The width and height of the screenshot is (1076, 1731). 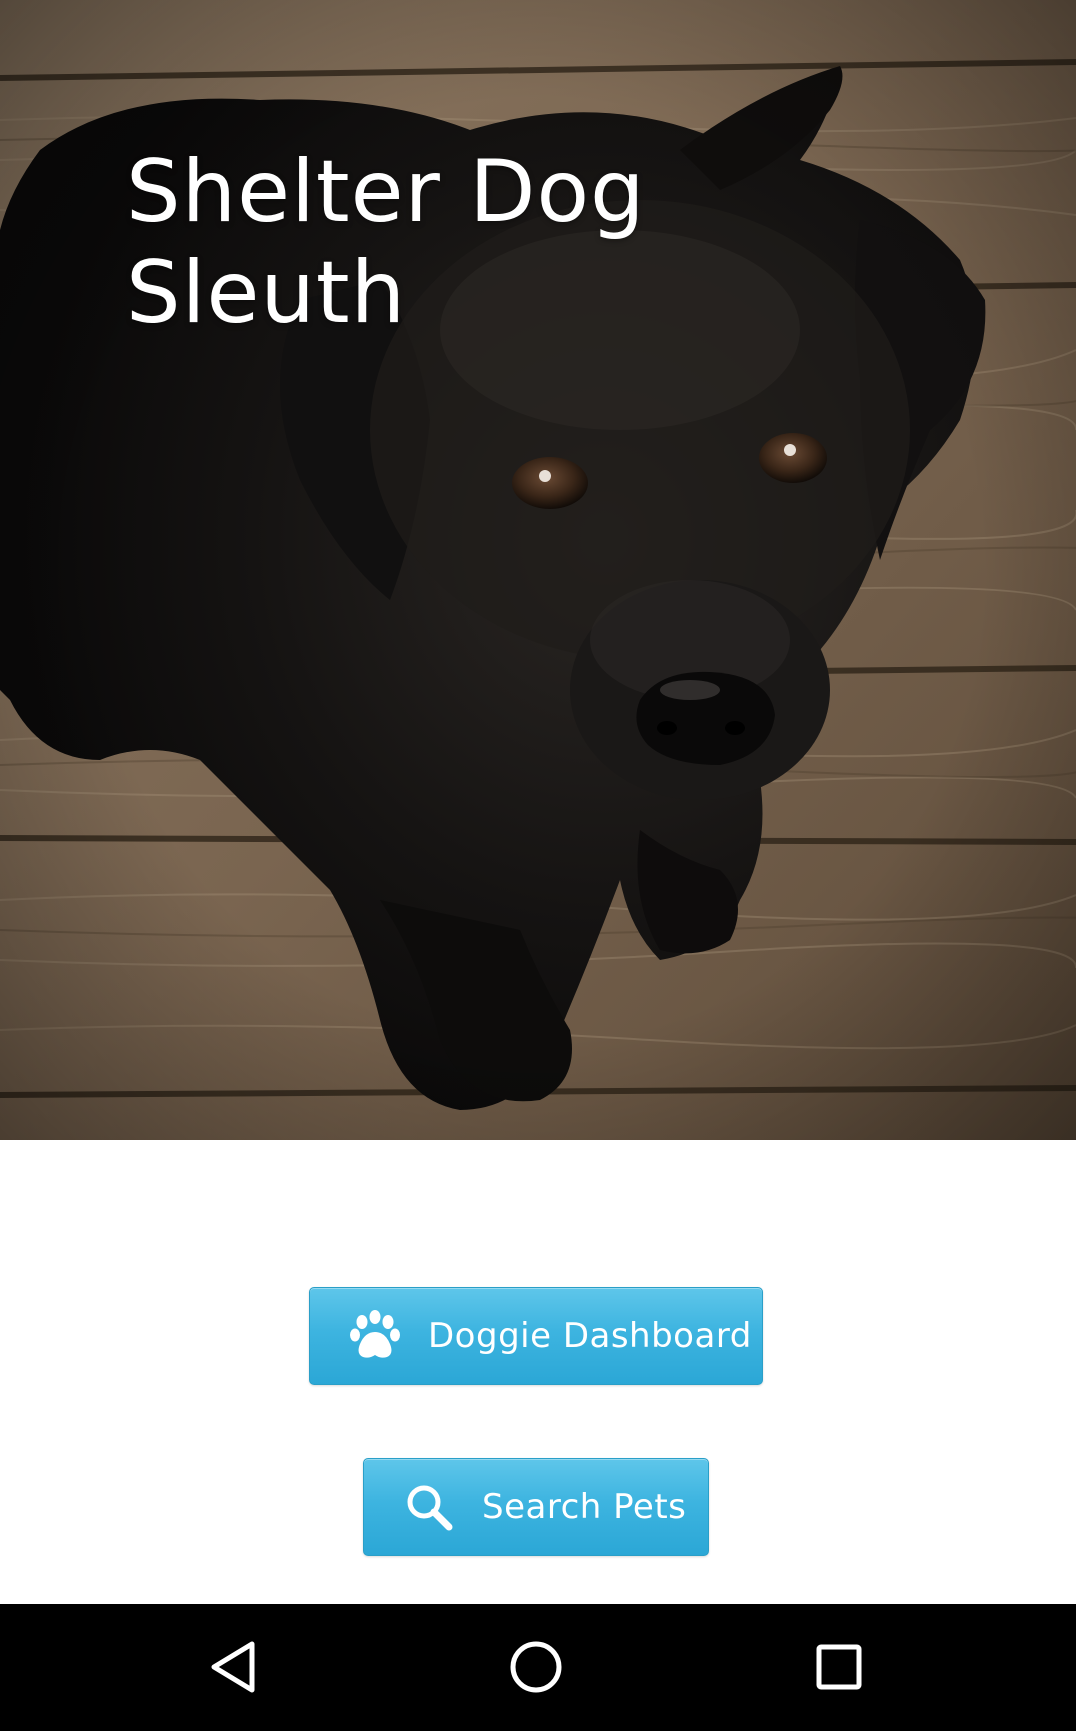 I want to click on paw-icon, so click(x=376, y=1336).